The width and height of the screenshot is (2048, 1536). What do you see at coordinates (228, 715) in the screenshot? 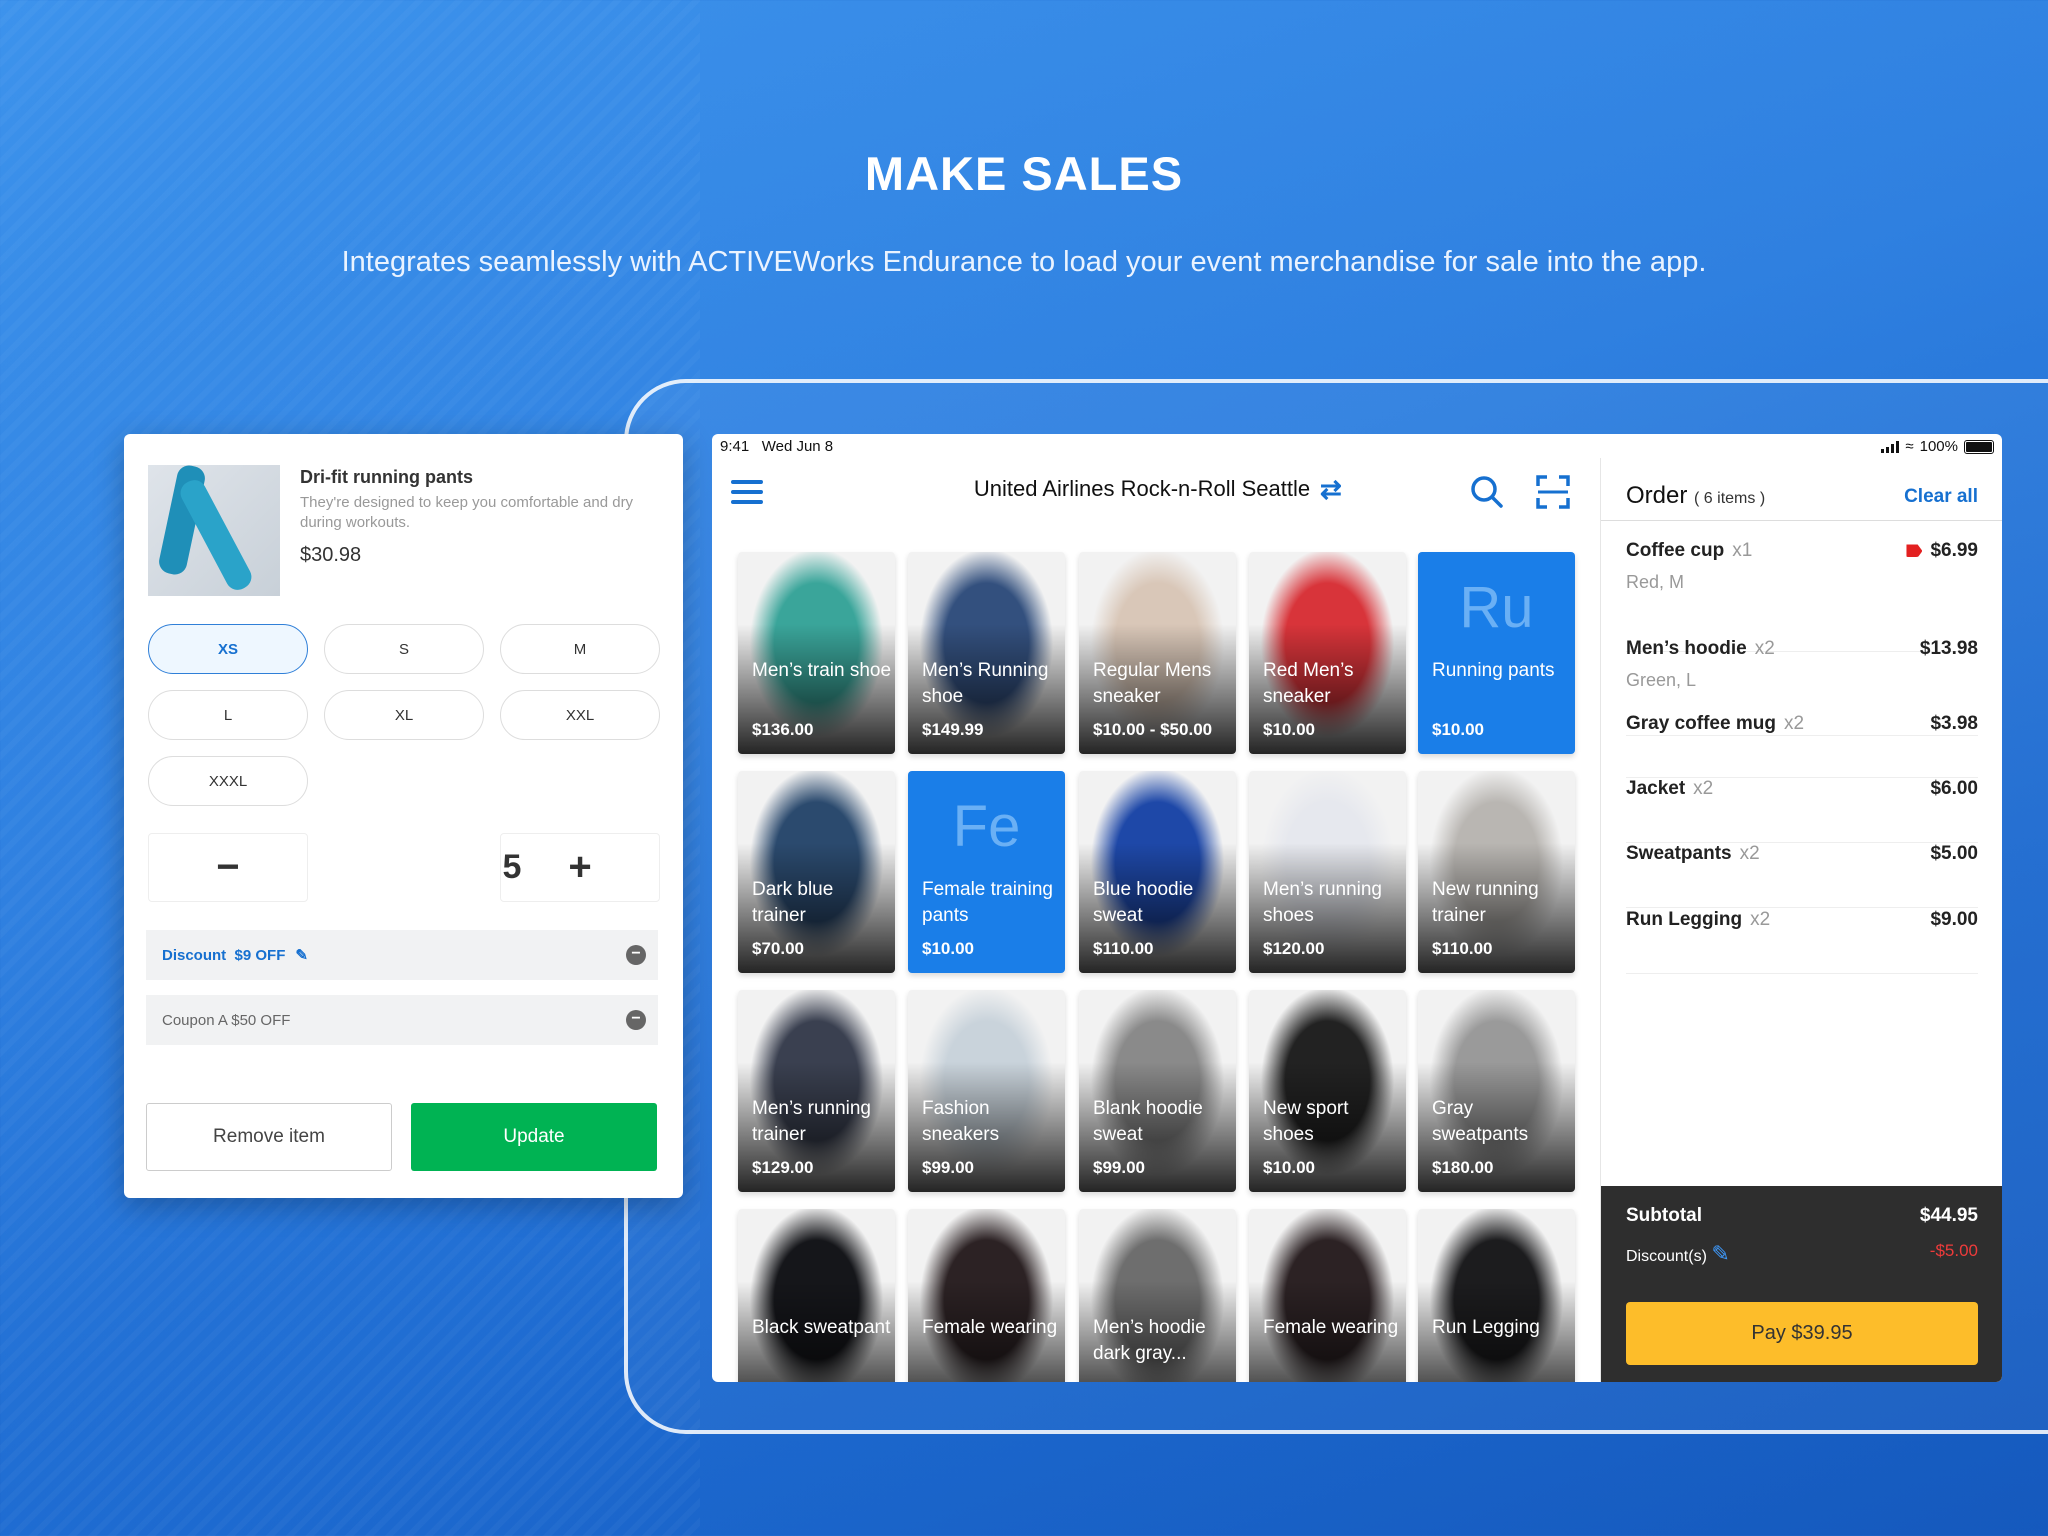
I see `size-option-l: L` at bounding box center [228, 715].